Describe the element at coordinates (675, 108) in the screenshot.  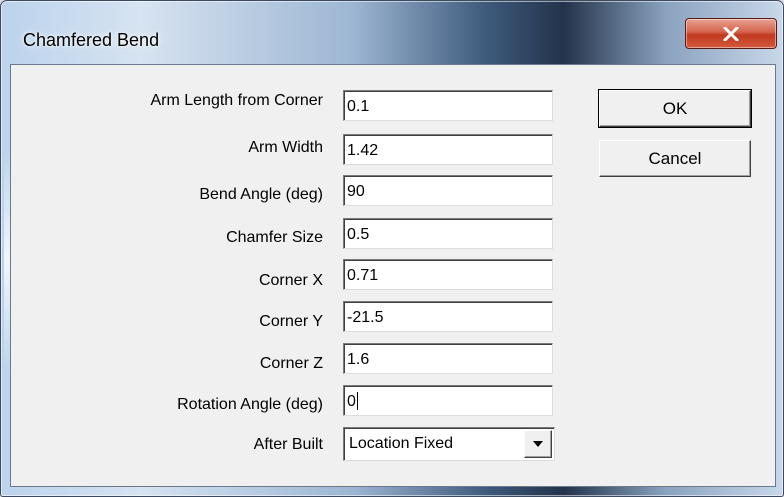
I see `ok-button: OK` at that location.